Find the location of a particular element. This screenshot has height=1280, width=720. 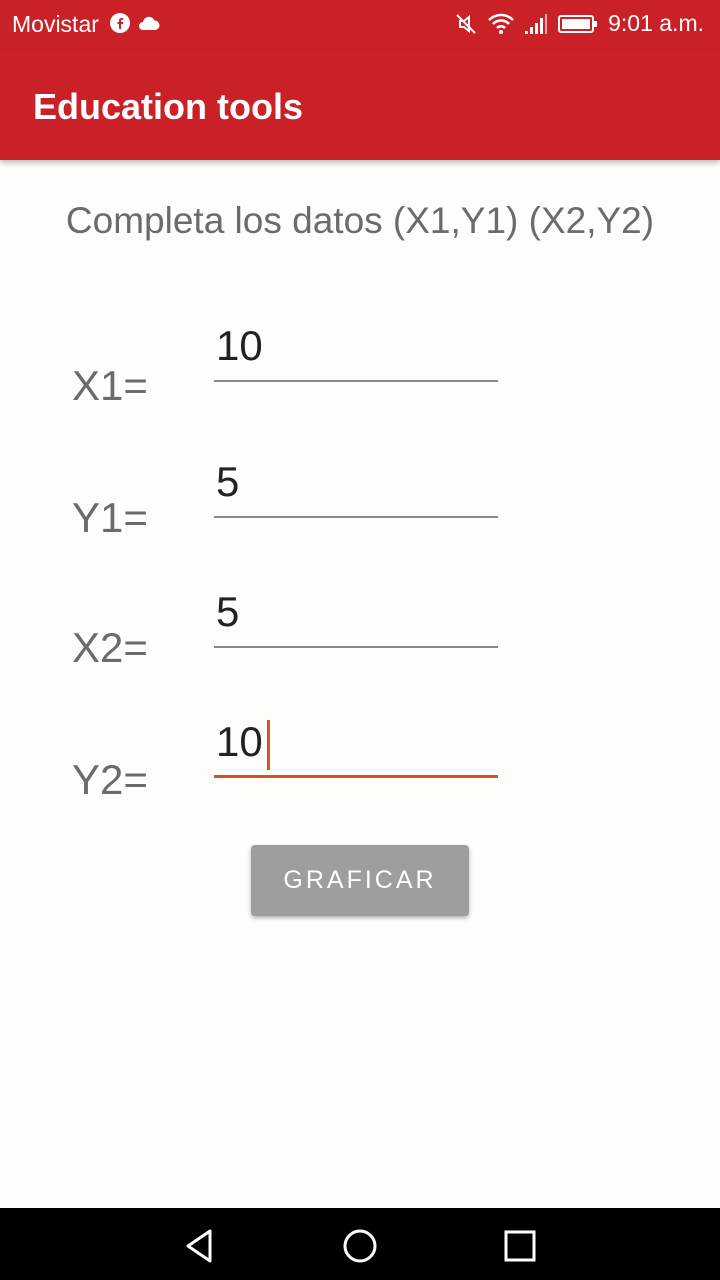

y1-field is located at coordinates (357, 488).